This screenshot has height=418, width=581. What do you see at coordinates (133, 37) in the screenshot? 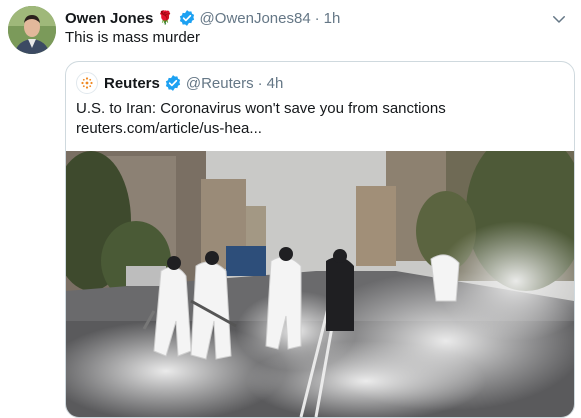
I see `tweet-text: This is mass murder` at bounding box center [133, 37].